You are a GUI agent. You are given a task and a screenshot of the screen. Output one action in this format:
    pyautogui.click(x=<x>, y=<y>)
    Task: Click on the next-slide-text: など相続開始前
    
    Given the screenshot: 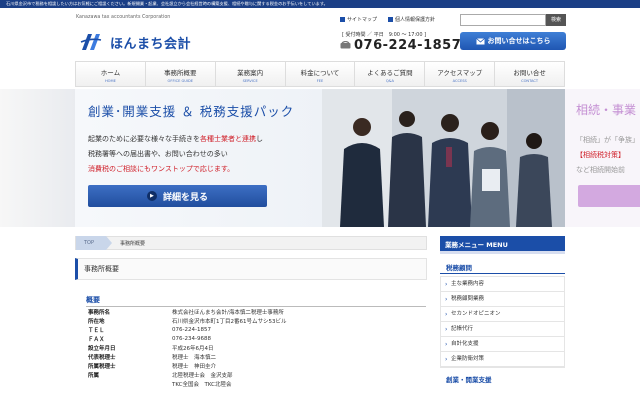 What is the action you would take?
    pyautogui.click(x=600, y=170)
    